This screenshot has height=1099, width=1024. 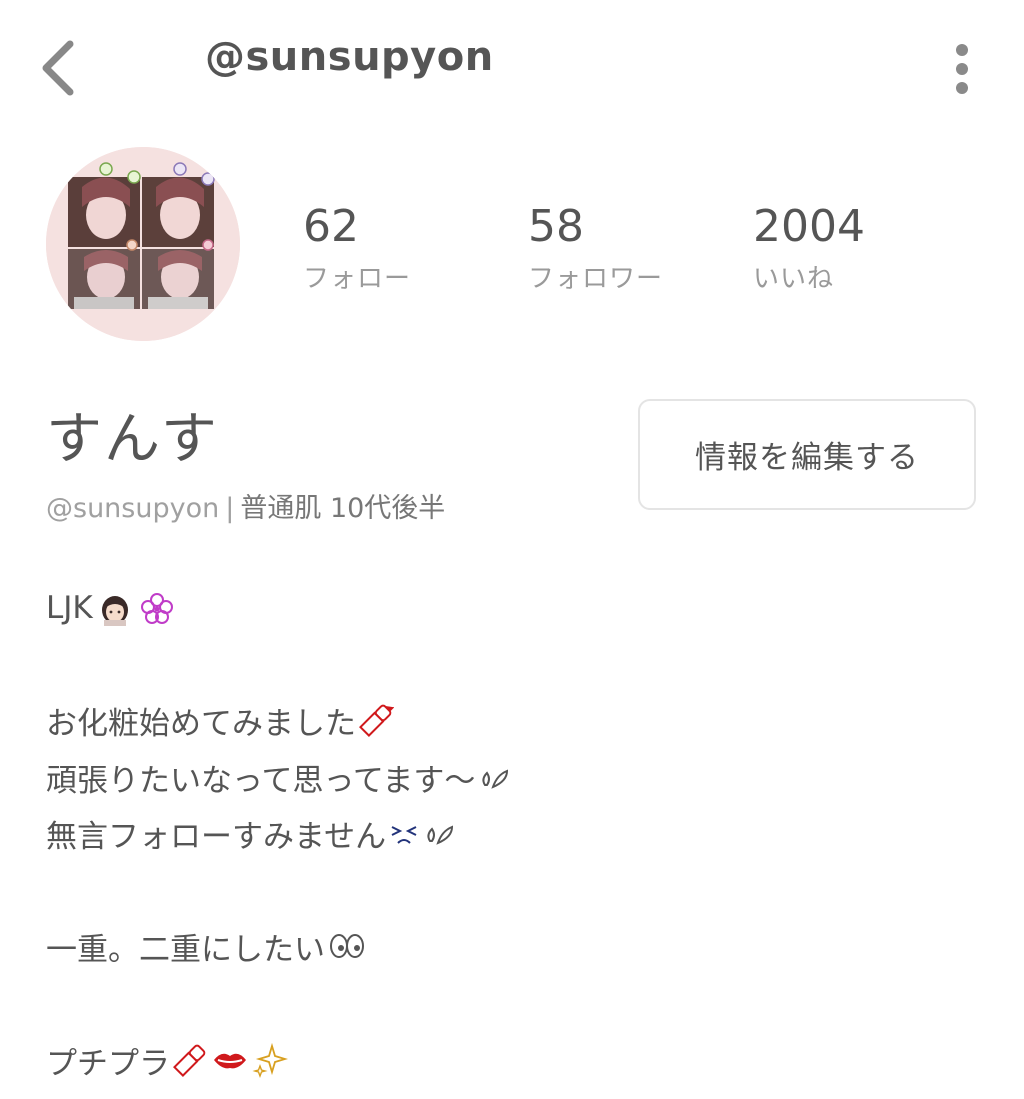 What do you see at coordinates (185, 949) in the screenshot?
I see `bio-text-5: 一重。二重にしたい` at bounding box center [185, 949].